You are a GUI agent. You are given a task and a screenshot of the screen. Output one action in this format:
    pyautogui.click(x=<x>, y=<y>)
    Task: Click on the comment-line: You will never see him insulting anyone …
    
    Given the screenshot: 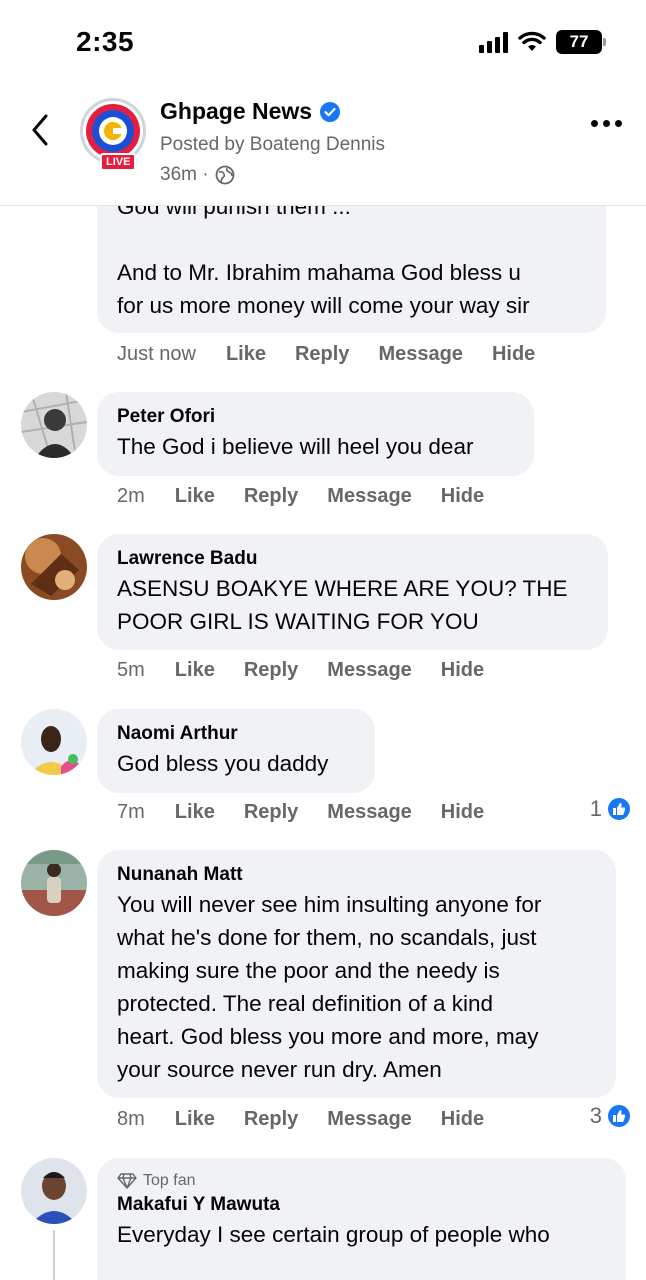 What is the action you would take?
    pyautogui.click(x=329, y=904)
    